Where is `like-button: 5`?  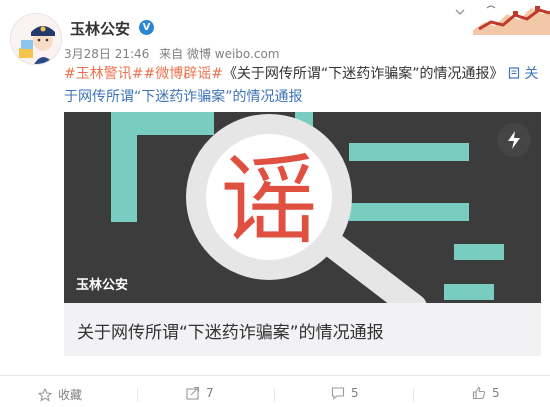 like-button: 5 is located at coordinates (486, 393).